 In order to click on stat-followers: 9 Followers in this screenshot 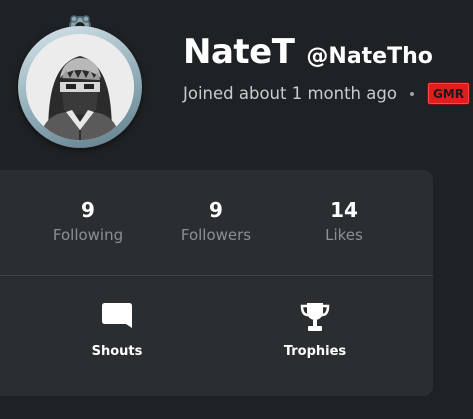, I will do `click(216, 221)`.